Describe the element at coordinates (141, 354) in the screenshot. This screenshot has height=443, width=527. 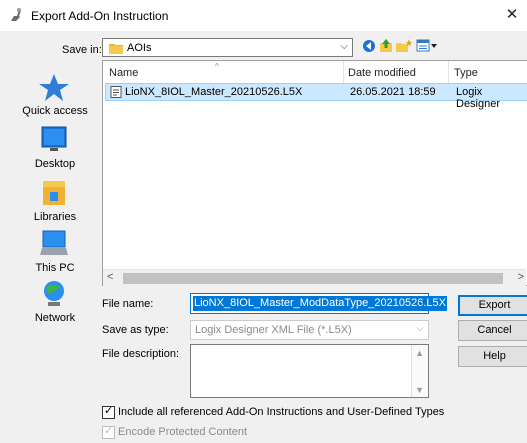
I see `file-description-label: File description:` at that location.